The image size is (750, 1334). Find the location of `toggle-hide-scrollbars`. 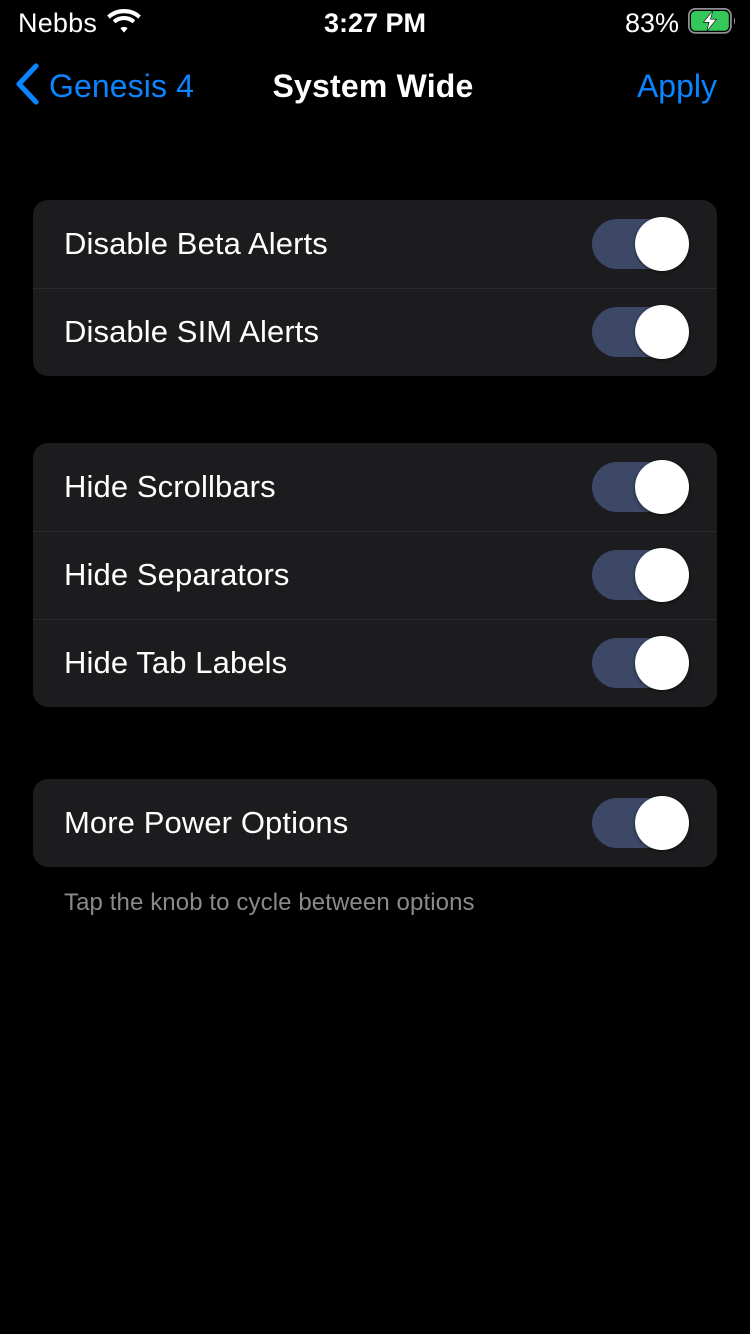

toggle-hide-scrollbars is located at coordinates (640, 487).